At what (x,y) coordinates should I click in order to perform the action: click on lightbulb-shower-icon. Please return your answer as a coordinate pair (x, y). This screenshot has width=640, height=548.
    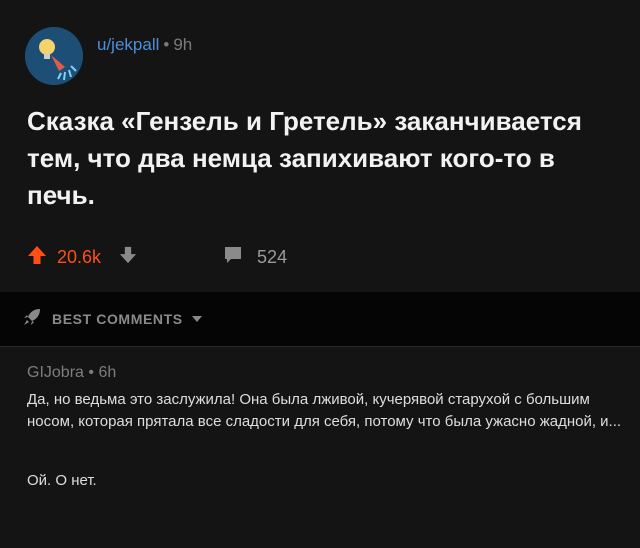
    Looking at the image, I should click on (54, 56).